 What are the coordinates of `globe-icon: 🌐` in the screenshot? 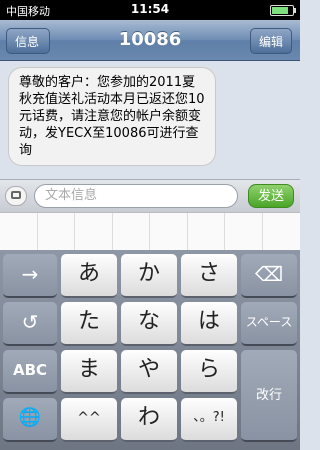 It's located at (30, 420).